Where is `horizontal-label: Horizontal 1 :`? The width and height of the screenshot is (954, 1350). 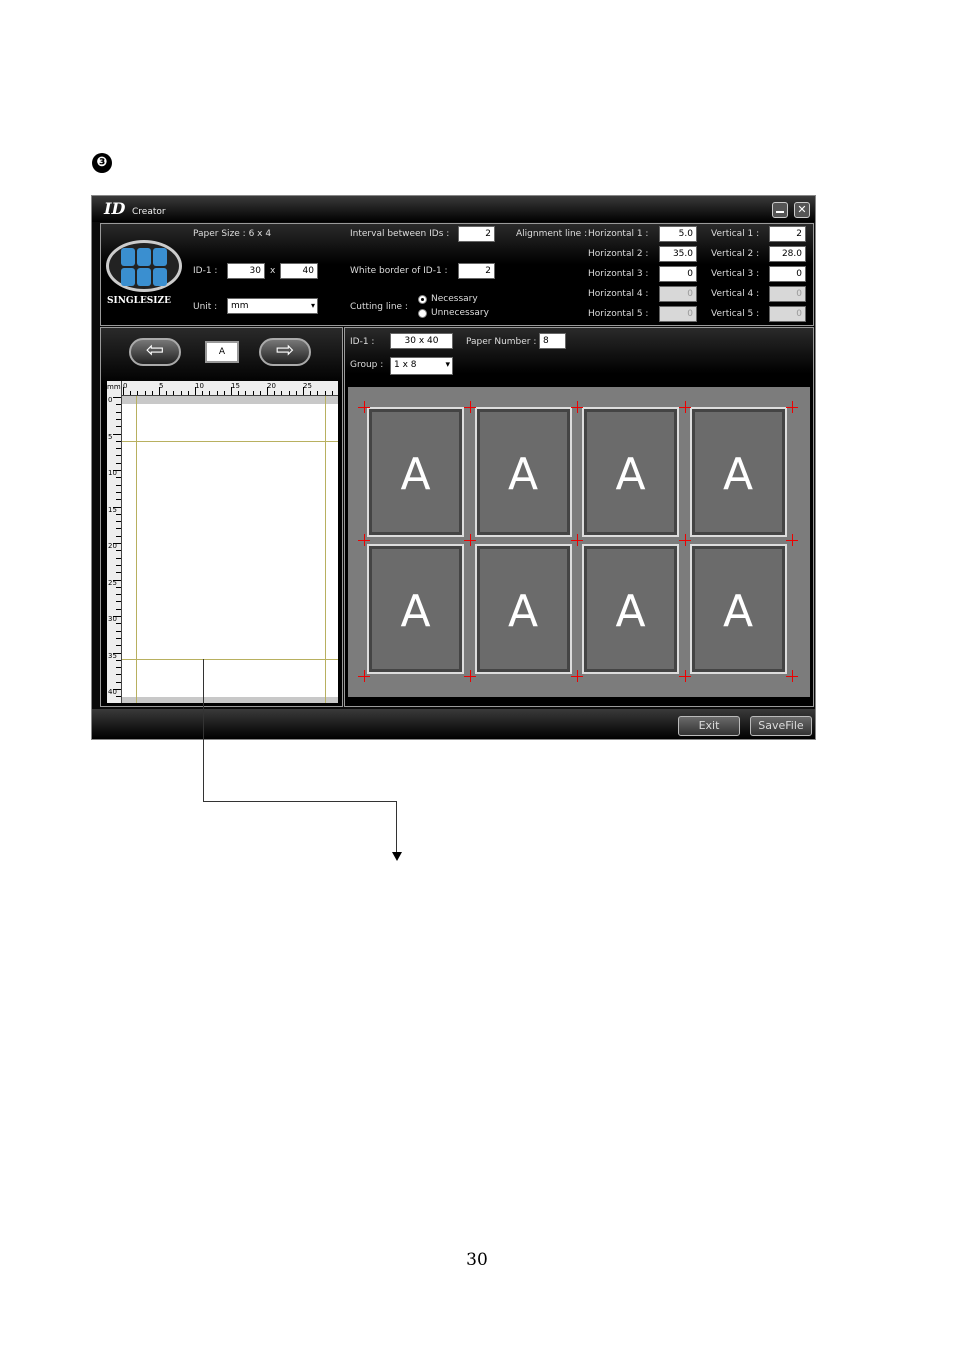 horizontal-label: Horizontal 1 : is located at coordinates (618, 234).